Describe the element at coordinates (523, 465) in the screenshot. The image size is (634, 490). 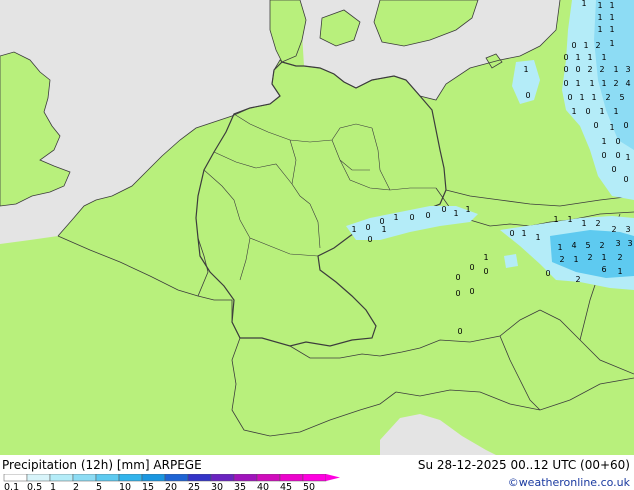
I see `validity-time: Su 28-12-2025 00..12 UTC (00+60)` at that location.